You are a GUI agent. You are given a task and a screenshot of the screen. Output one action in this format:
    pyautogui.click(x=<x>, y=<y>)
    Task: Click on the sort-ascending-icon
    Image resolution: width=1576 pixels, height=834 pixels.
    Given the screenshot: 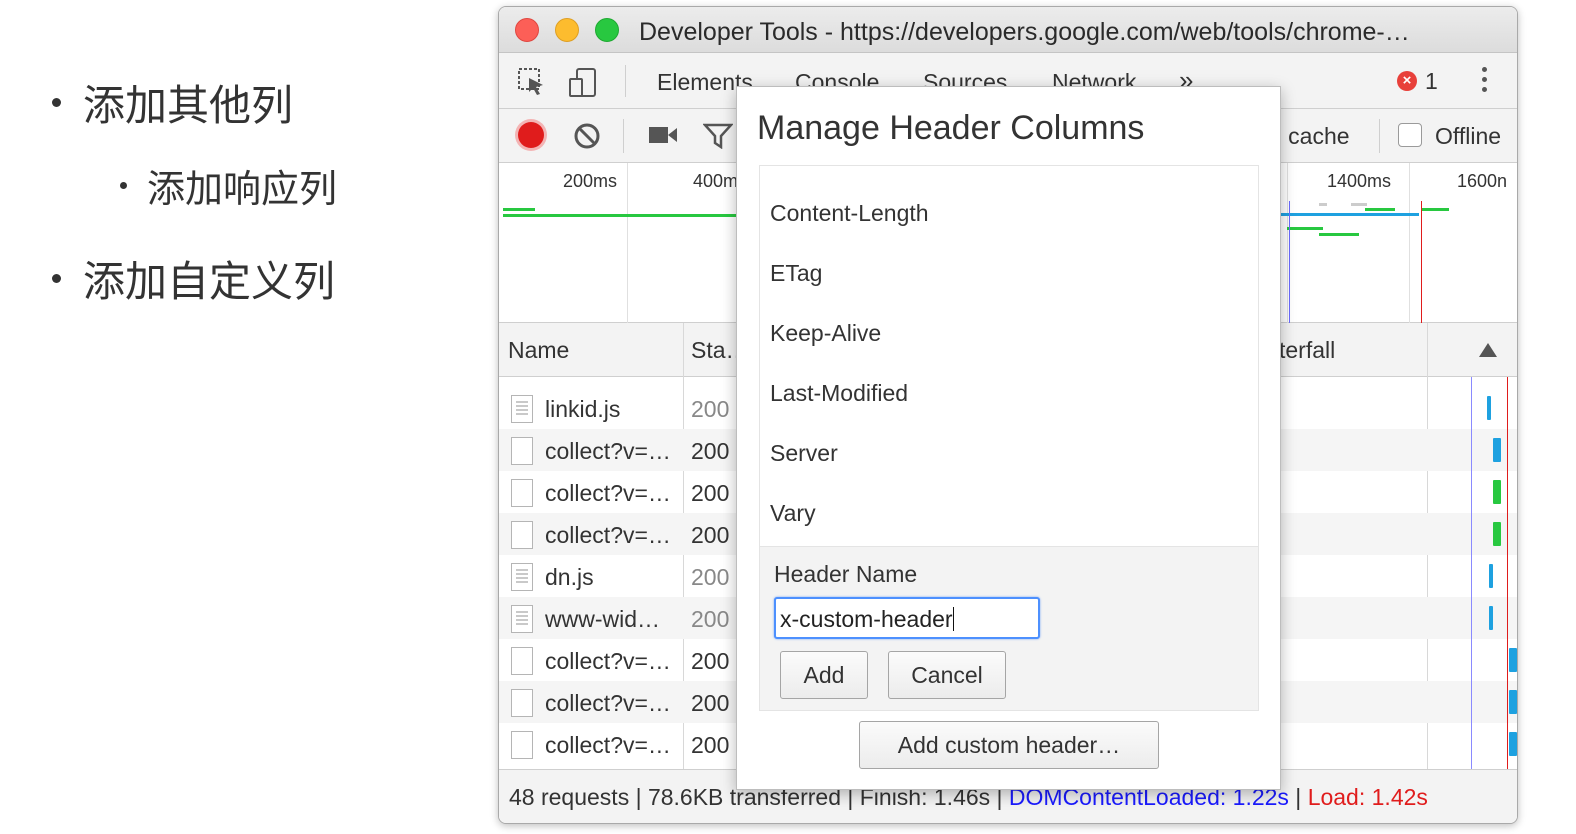 What is the action you would take?
    pyautogui.click(x=1488, y=350)
    